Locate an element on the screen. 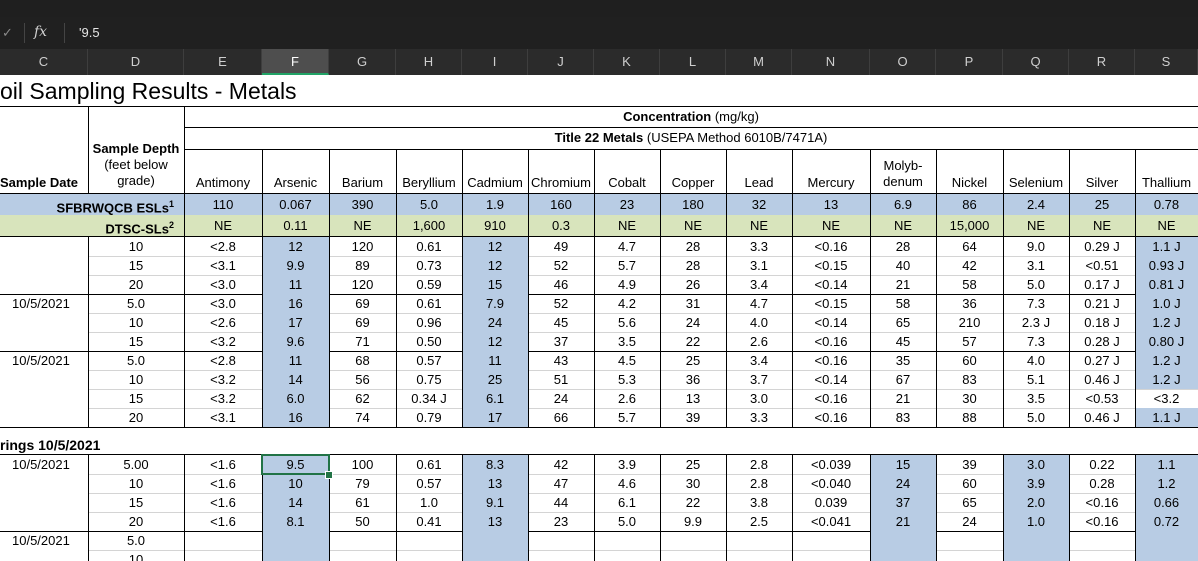  data-cell: 1.1 is located at coordinates (1166, 464).